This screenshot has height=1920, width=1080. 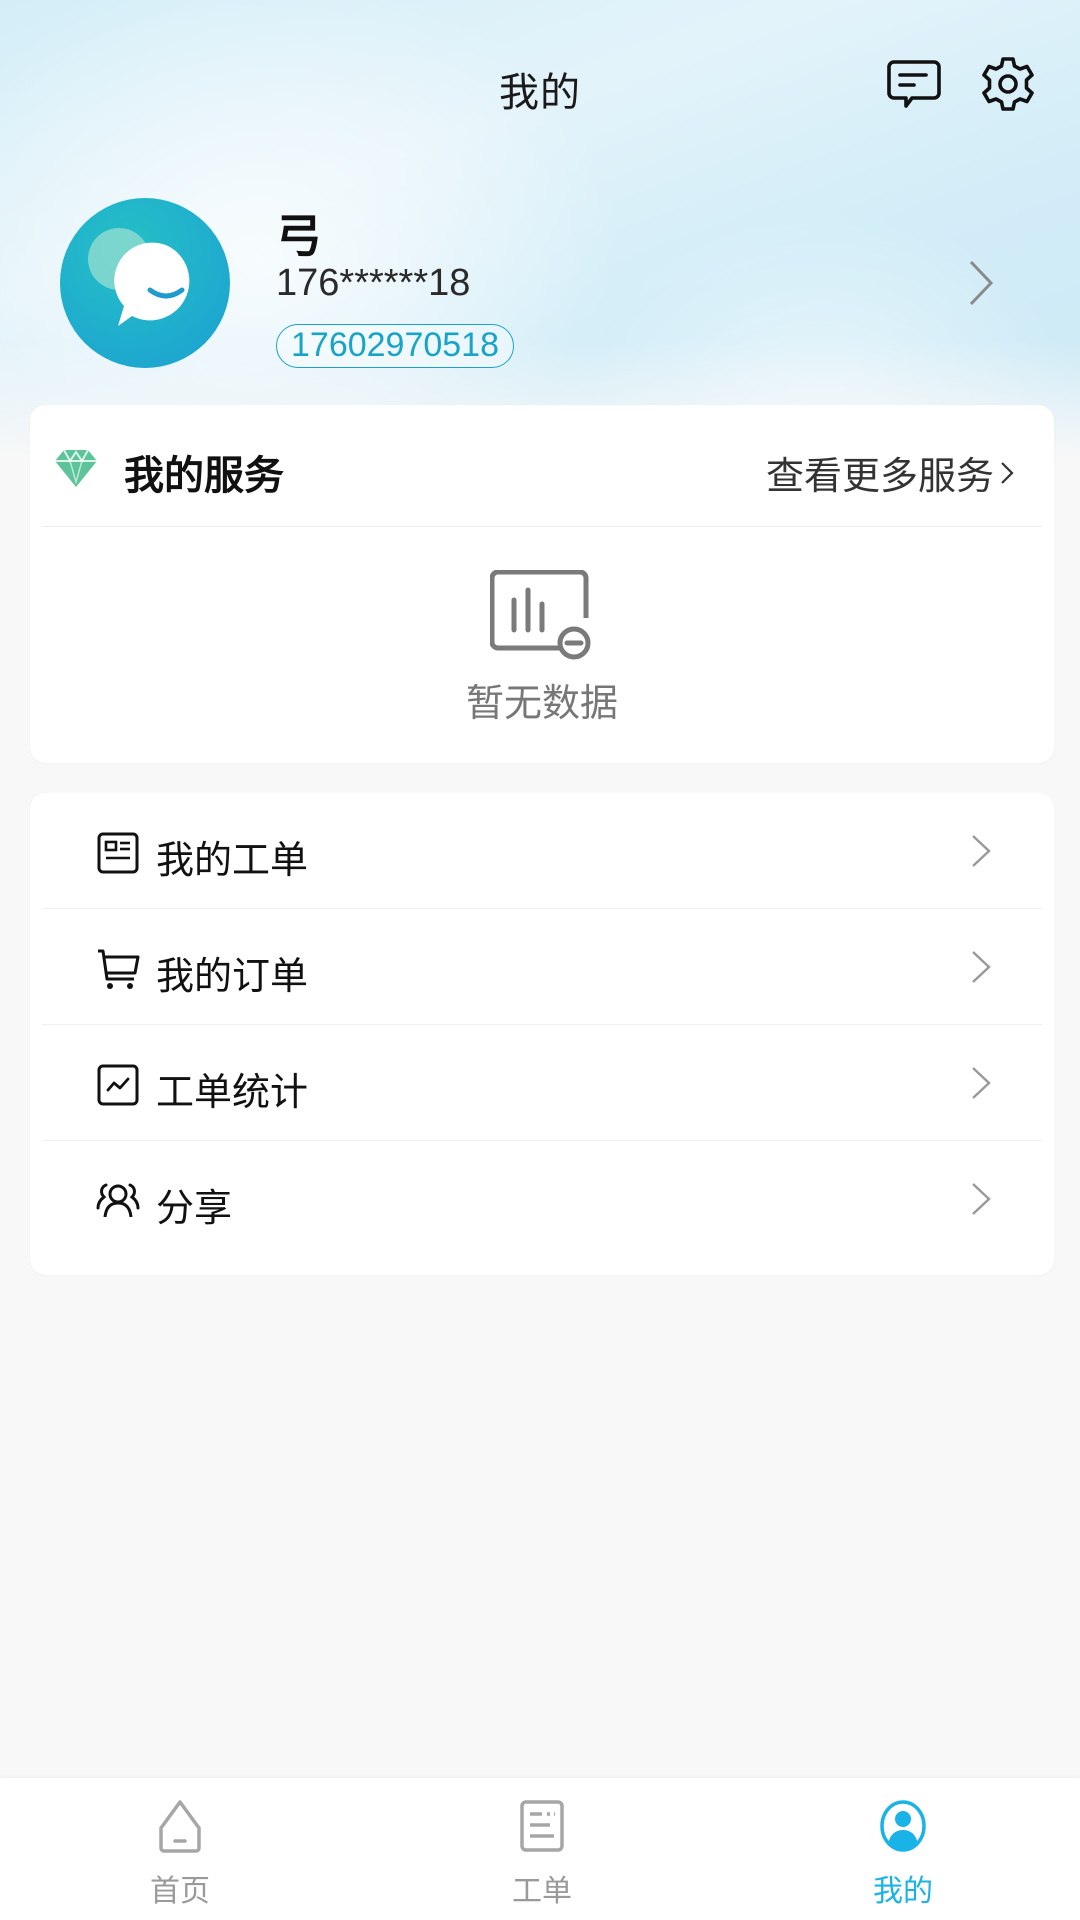 What do you see at coordinates (542, 967) in the screenshot?
I see `menu-item-my-orders: 我的订单` at bounding box center [542, 967].